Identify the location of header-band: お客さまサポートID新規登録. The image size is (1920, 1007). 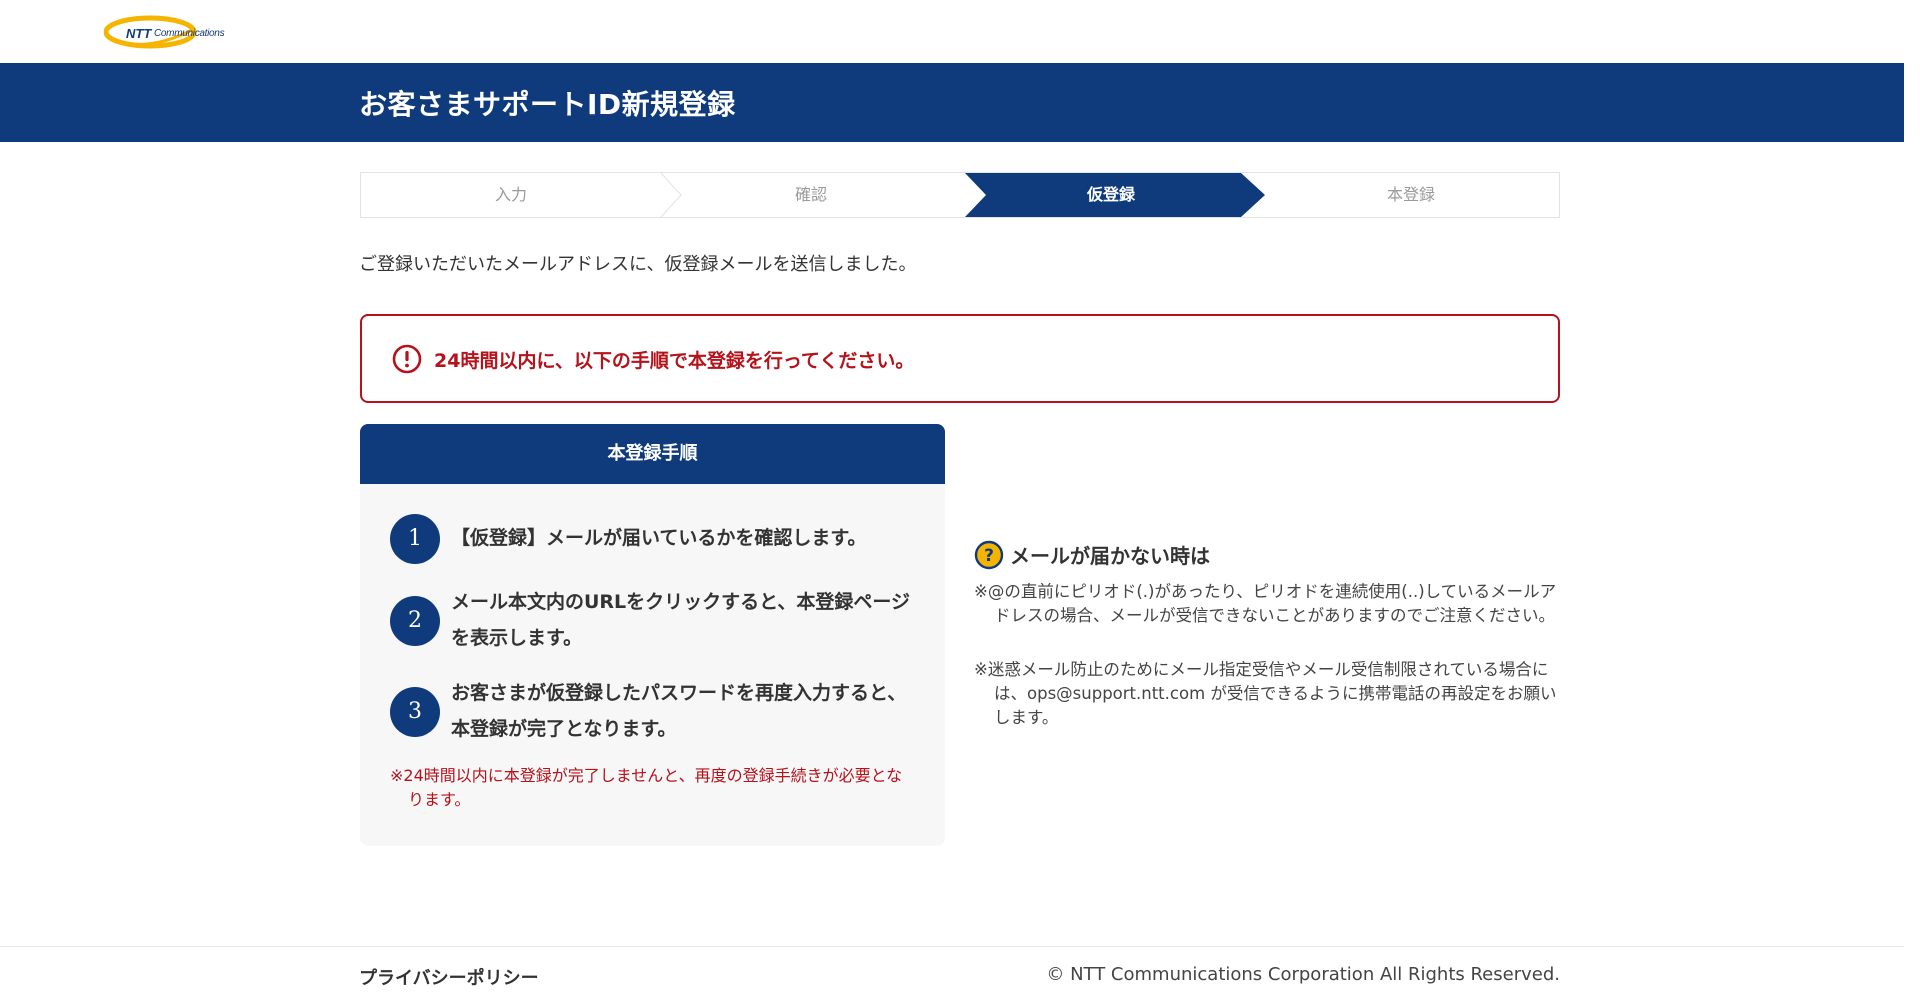
(960, 102).